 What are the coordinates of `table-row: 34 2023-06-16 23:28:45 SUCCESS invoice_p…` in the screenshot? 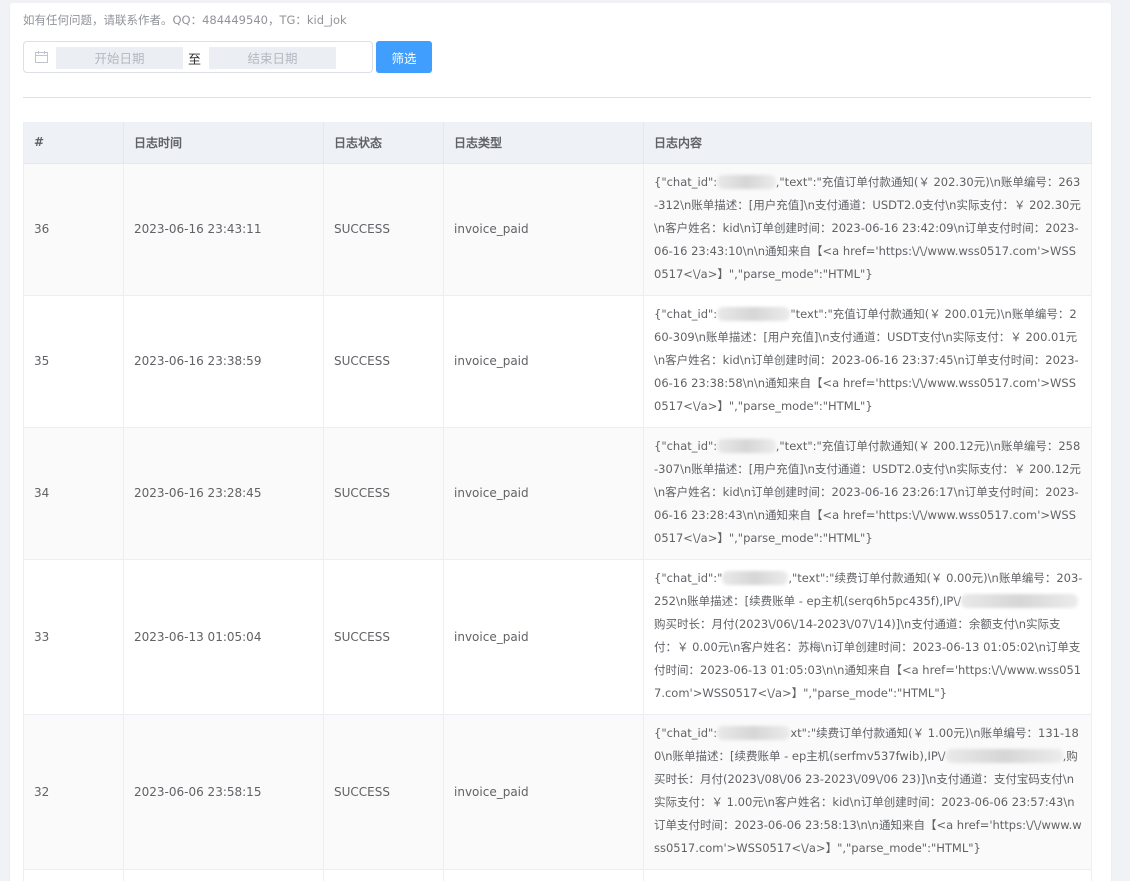 It's located at (557, 493).